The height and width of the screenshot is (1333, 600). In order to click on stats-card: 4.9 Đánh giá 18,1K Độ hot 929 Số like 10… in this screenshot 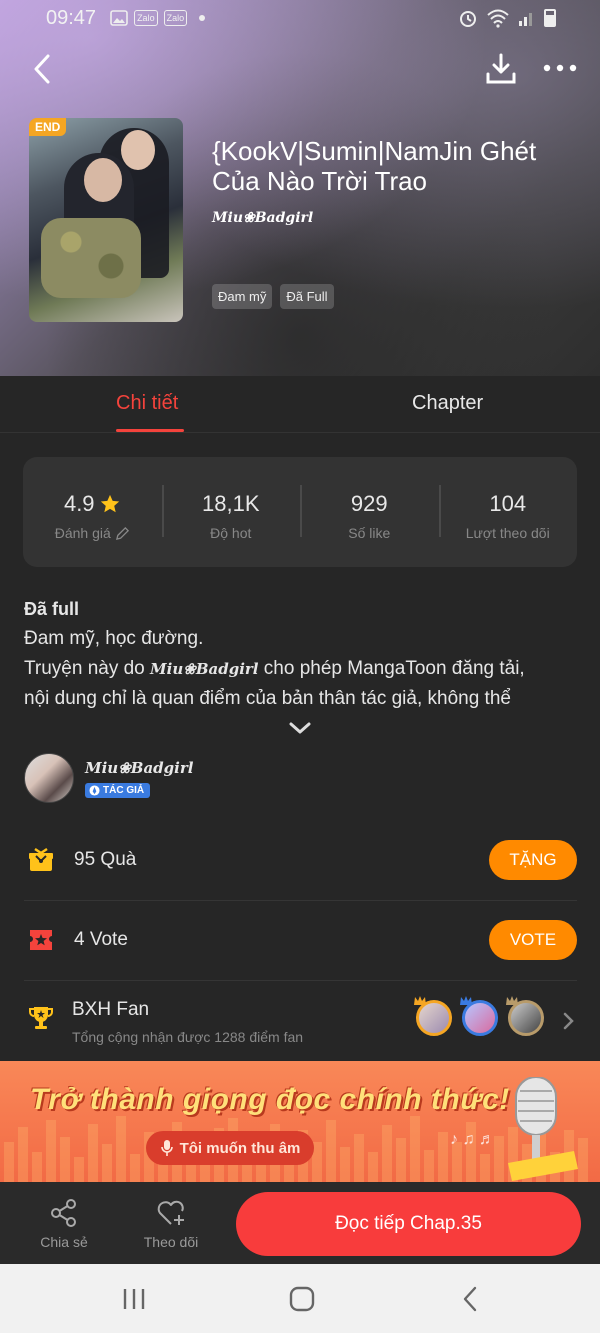, I will do `click(300, 512)`.